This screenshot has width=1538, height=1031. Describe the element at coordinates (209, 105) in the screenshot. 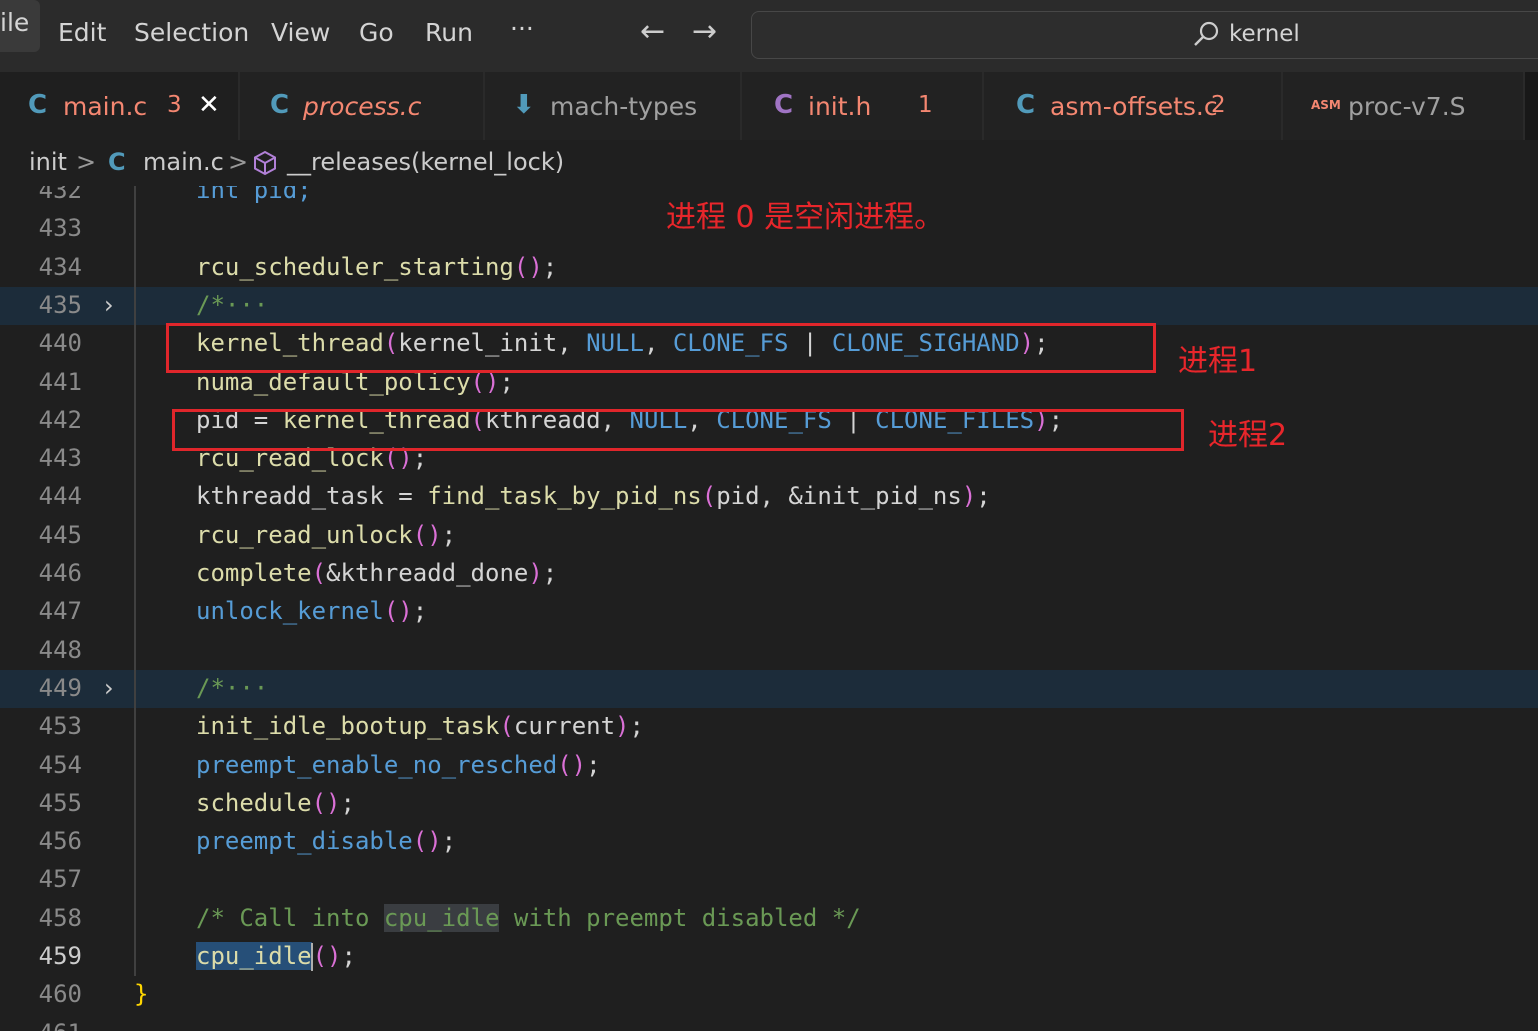

I see `close-icon: ✕` at that location.